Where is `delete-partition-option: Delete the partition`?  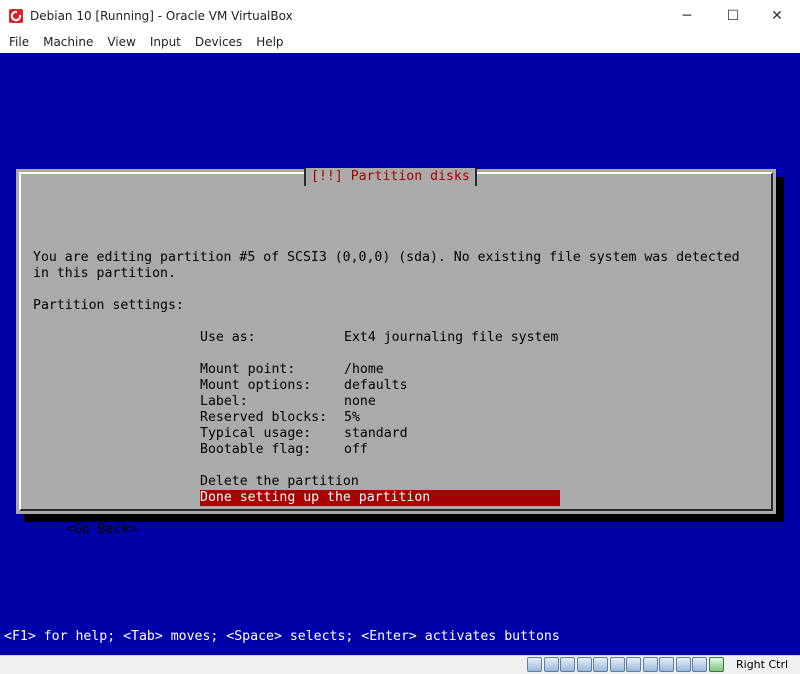 delete-partition-option: Delete the partition is located at coordinates (279, 482).